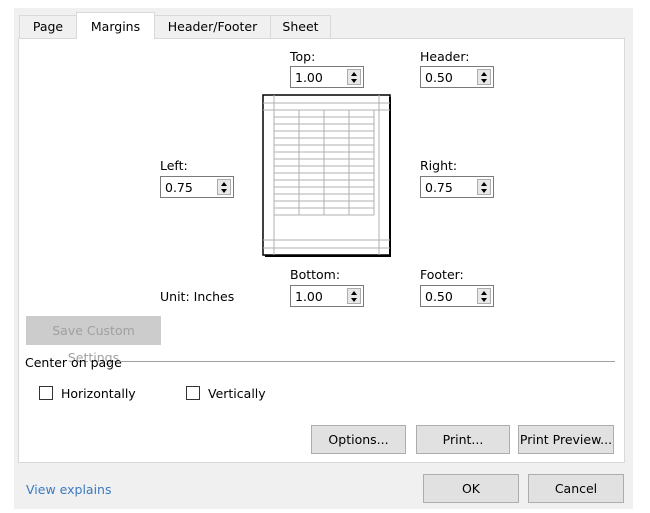  Describe the element at coordinates (471, 488) in the screenshot. I see `ok-button: OK` at that location.